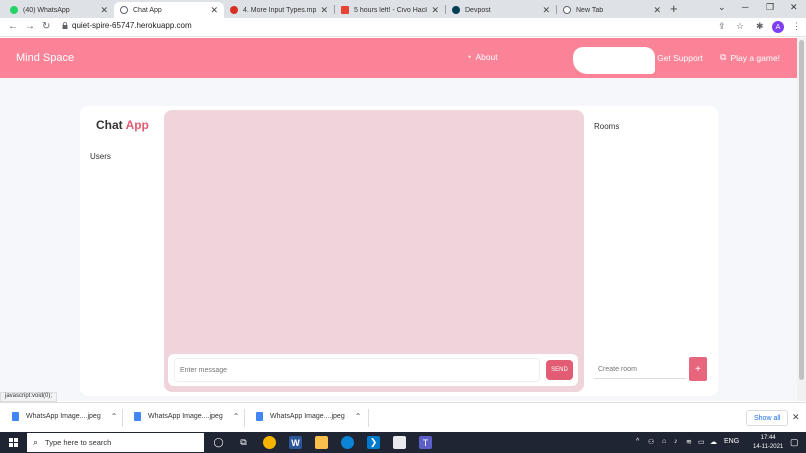 The width and height of the screenshot is (806, 453). I want to click on word-icon: W, so click(295, 442).